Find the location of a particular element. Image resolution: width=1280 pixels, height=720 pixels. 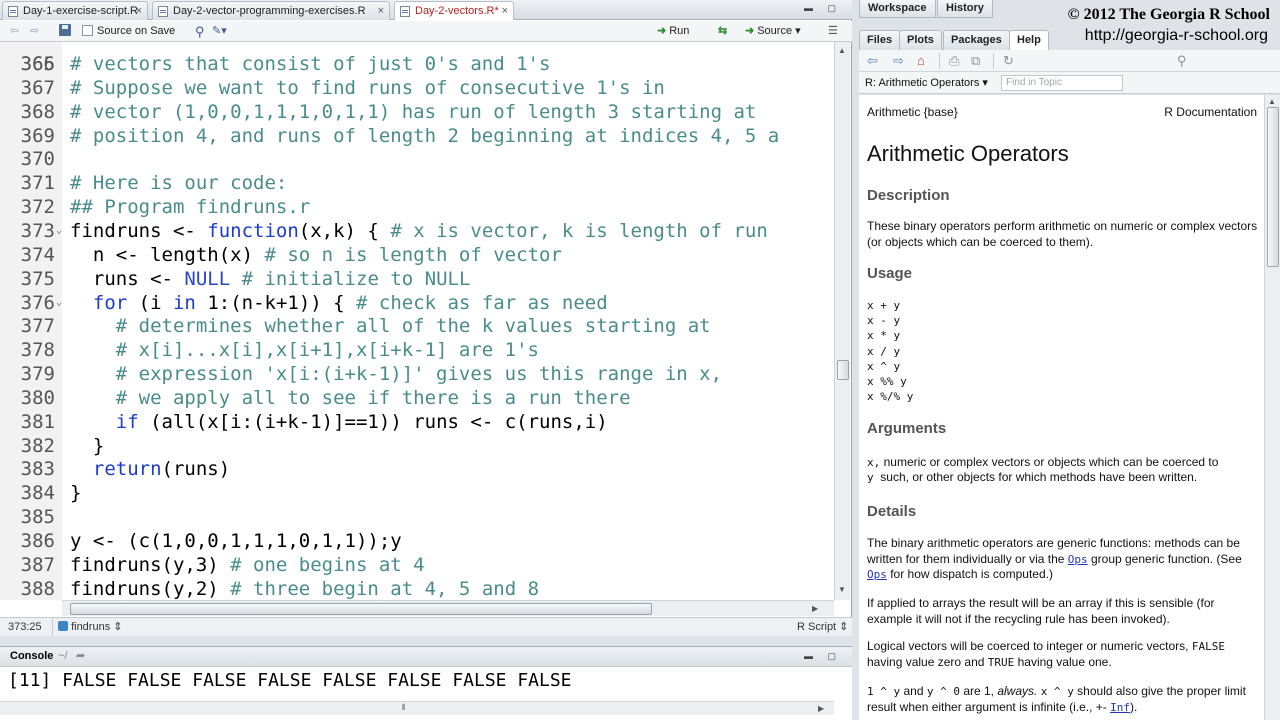

editor-tab-day2-vectors: Day-2-vectors.R* × is located at coordinates (454, 10).